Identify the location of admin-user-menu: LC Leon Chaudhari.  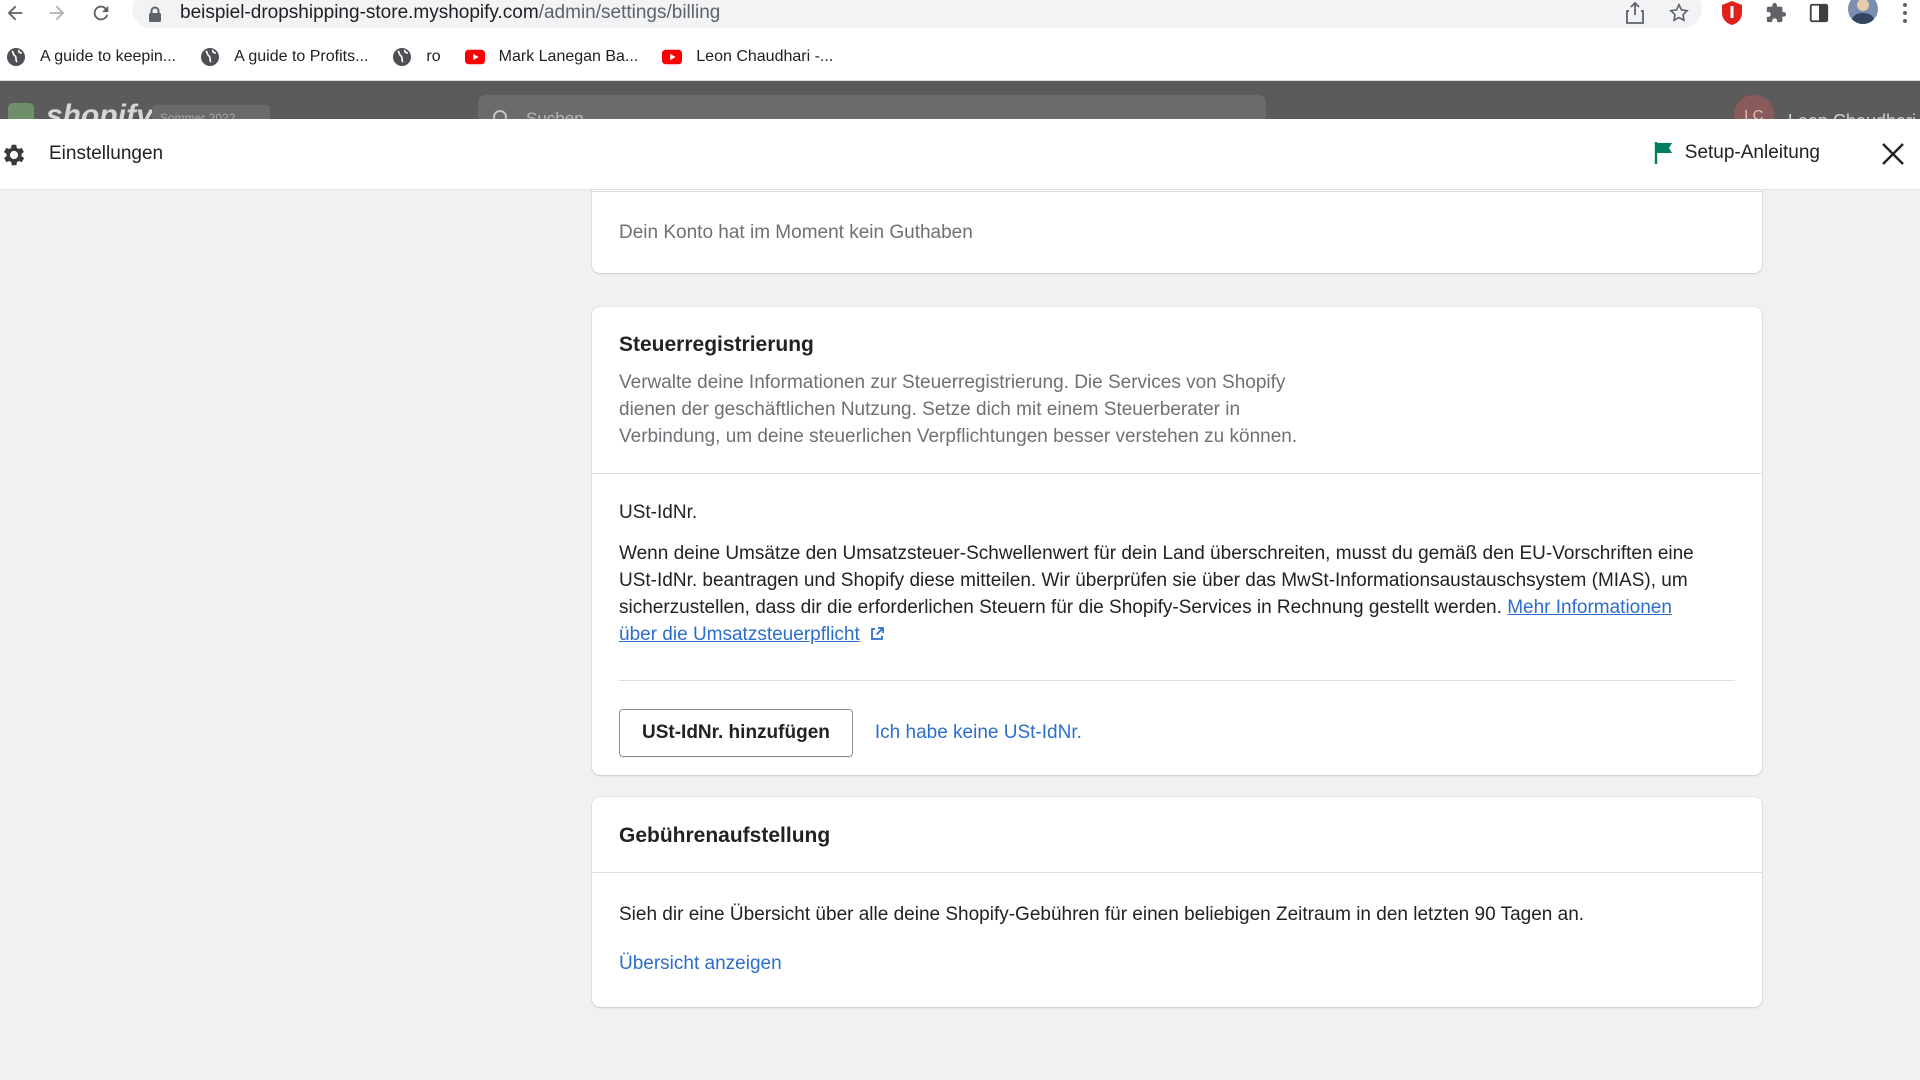
(1824, 107).